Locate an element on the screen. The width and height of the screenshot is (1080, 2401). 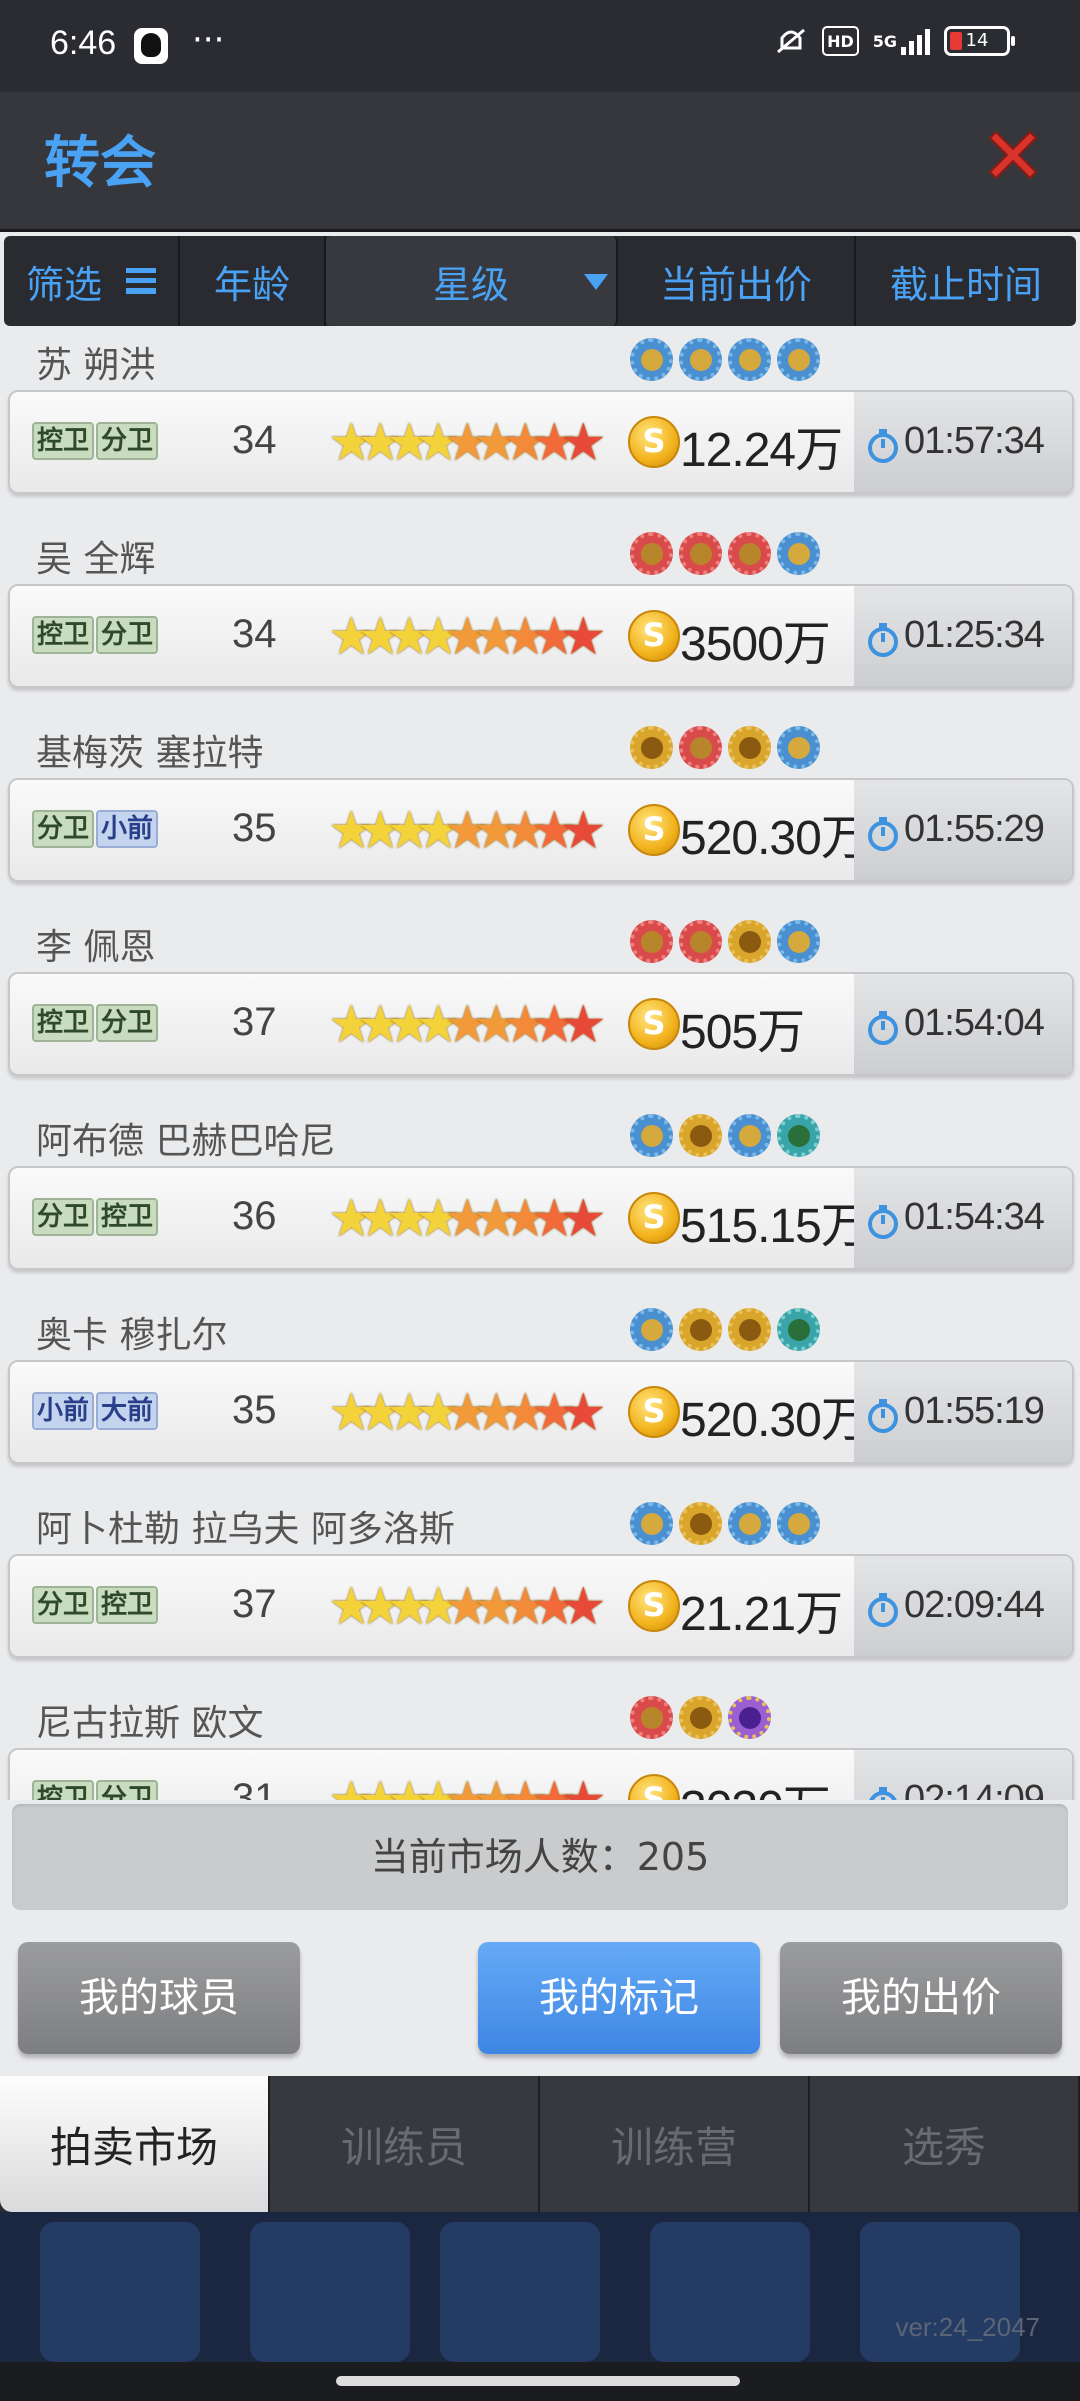
tab-trainers: 训练员 is located at coordinates (405, 2144).